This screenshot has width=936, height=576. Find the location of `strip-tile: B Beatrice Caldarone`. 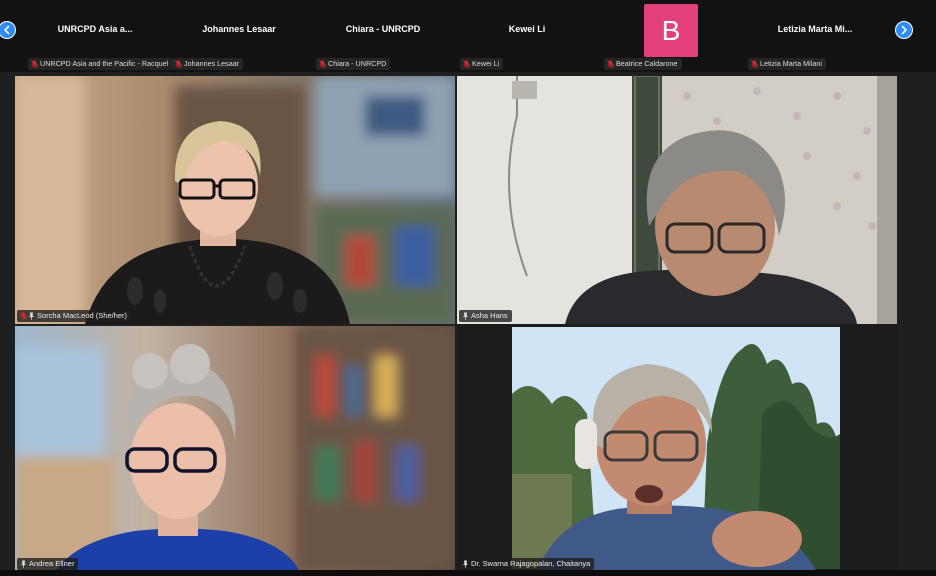

strip-tile: B Beatrice Caldarone is located at coordinates (671, 36).